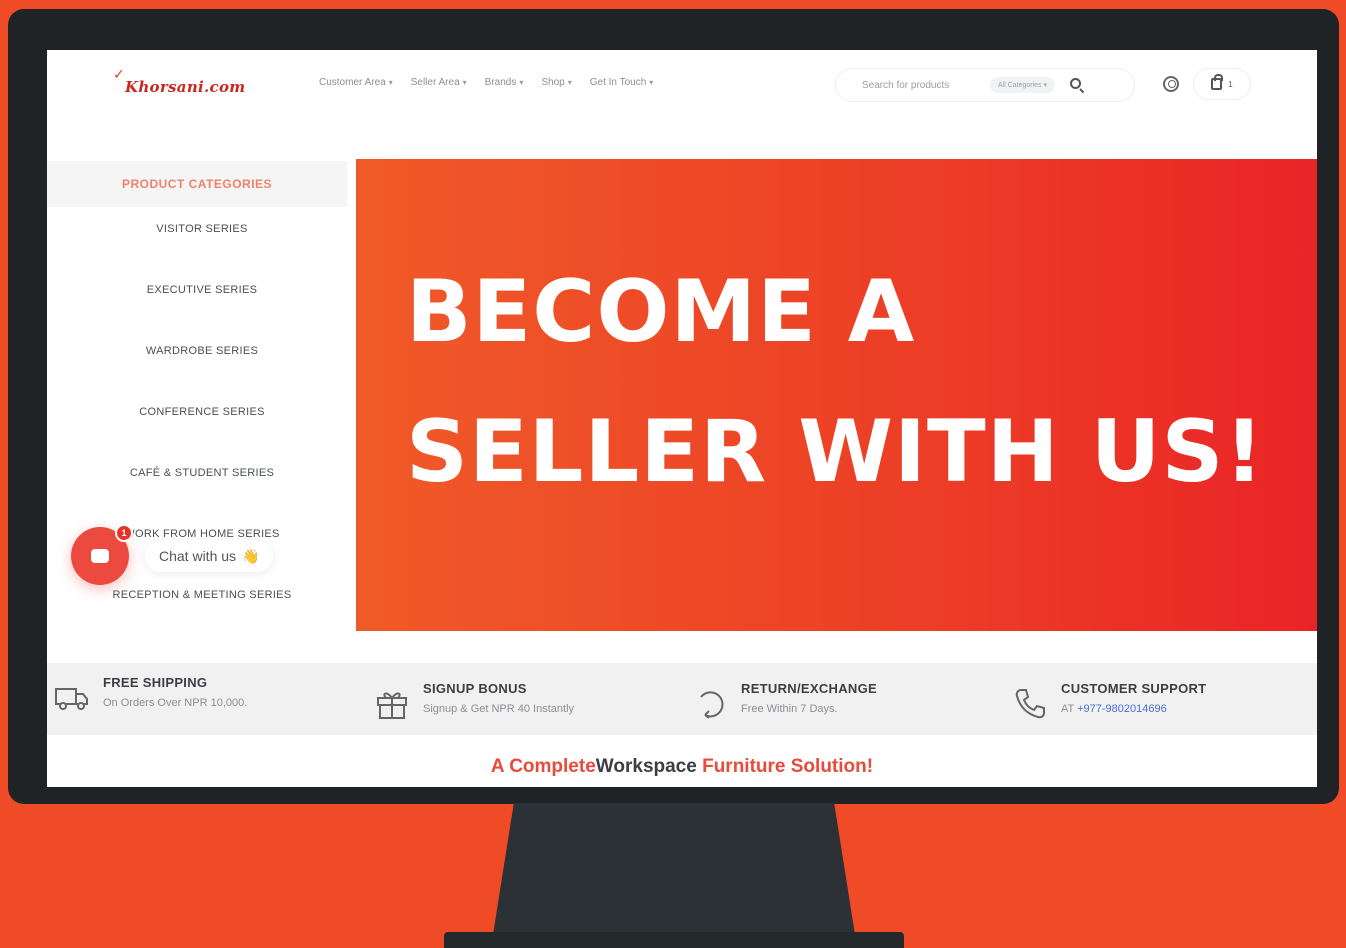 Image resolution: width=1346 pixels, height=948 pixels. I want to click on banner-headline-line1: BECOME A, so click(661, 312).